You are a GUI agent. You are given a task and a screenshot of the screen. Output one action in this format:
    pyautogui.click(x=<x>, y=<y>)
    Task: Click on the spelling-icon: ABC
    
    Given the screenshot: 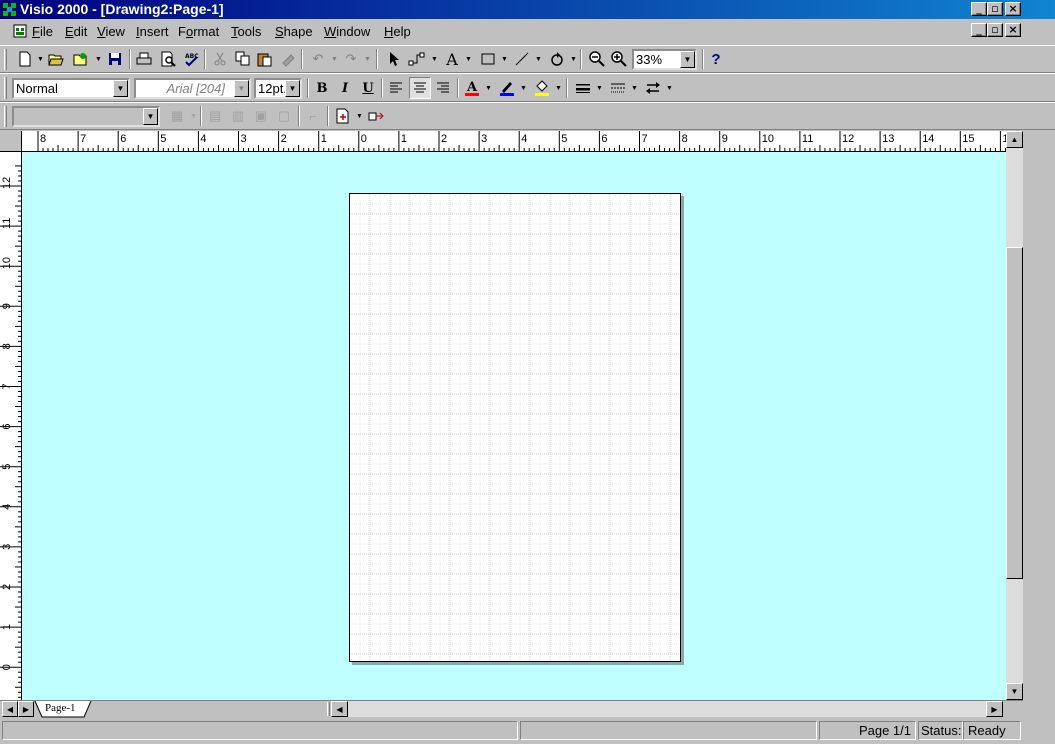 What is the action you would take?
    pyautogui.click(x=191, y=59)
    